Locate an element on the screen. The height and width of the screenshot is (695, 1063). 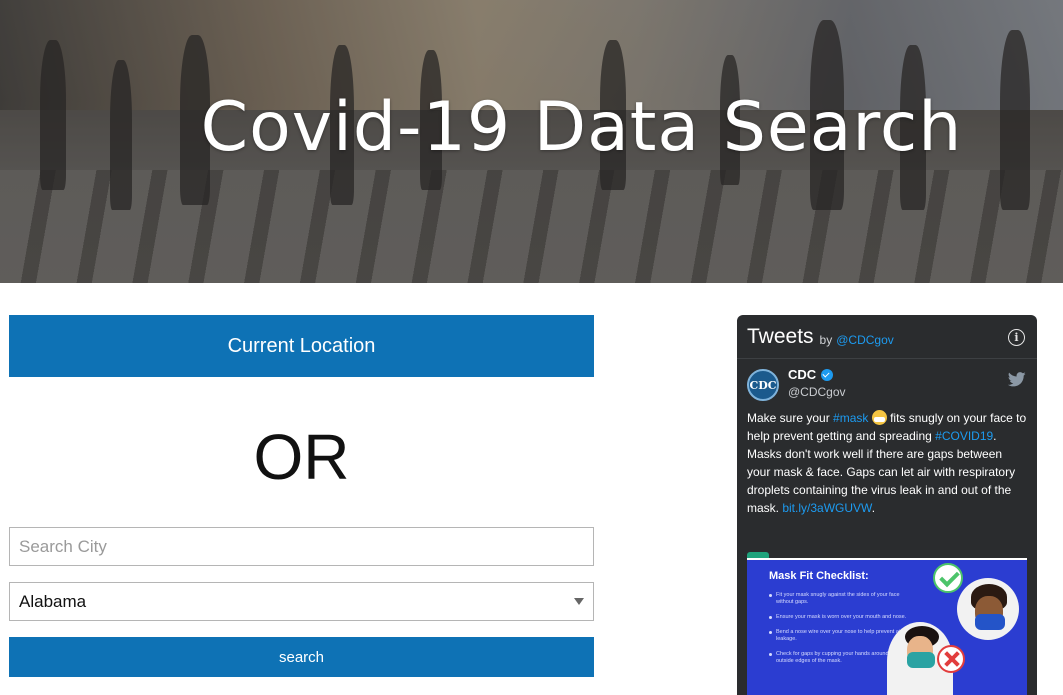
tweet-author-names: CDC @CDCgov is located at coordinates (817, 388).